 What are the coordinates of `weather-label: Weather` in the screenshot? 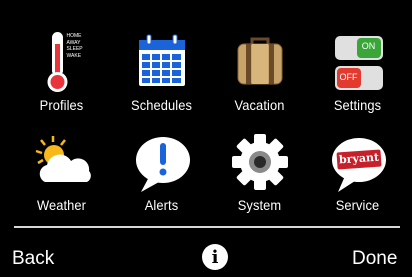 It's located at (61, 205).